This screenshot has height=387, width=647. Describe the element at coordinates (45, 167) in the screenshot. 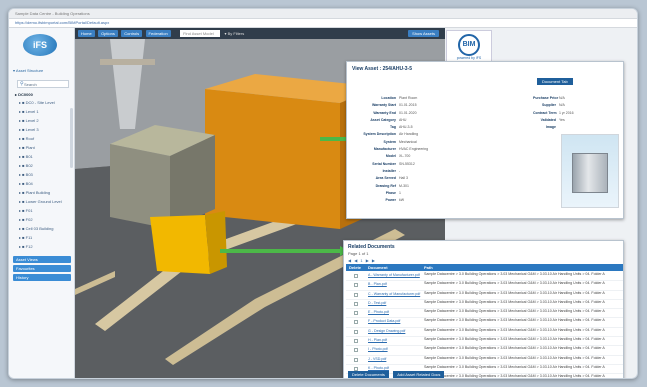

I see `tree-item: ▸ ■ B02` at that location.